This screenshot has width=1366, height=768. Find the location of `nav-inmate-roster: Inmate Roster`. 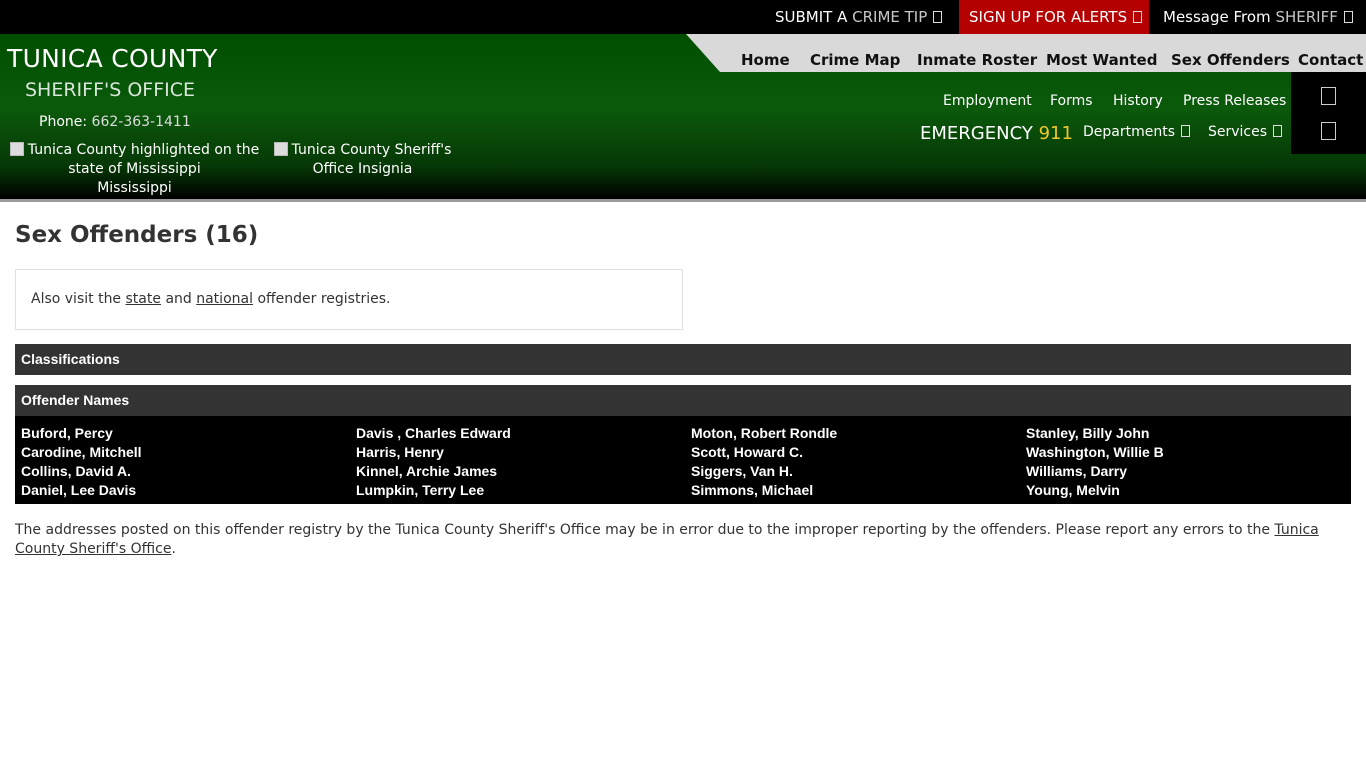

nav-inmate-roster: Inmate Roster is located at coordinates (977, 60).